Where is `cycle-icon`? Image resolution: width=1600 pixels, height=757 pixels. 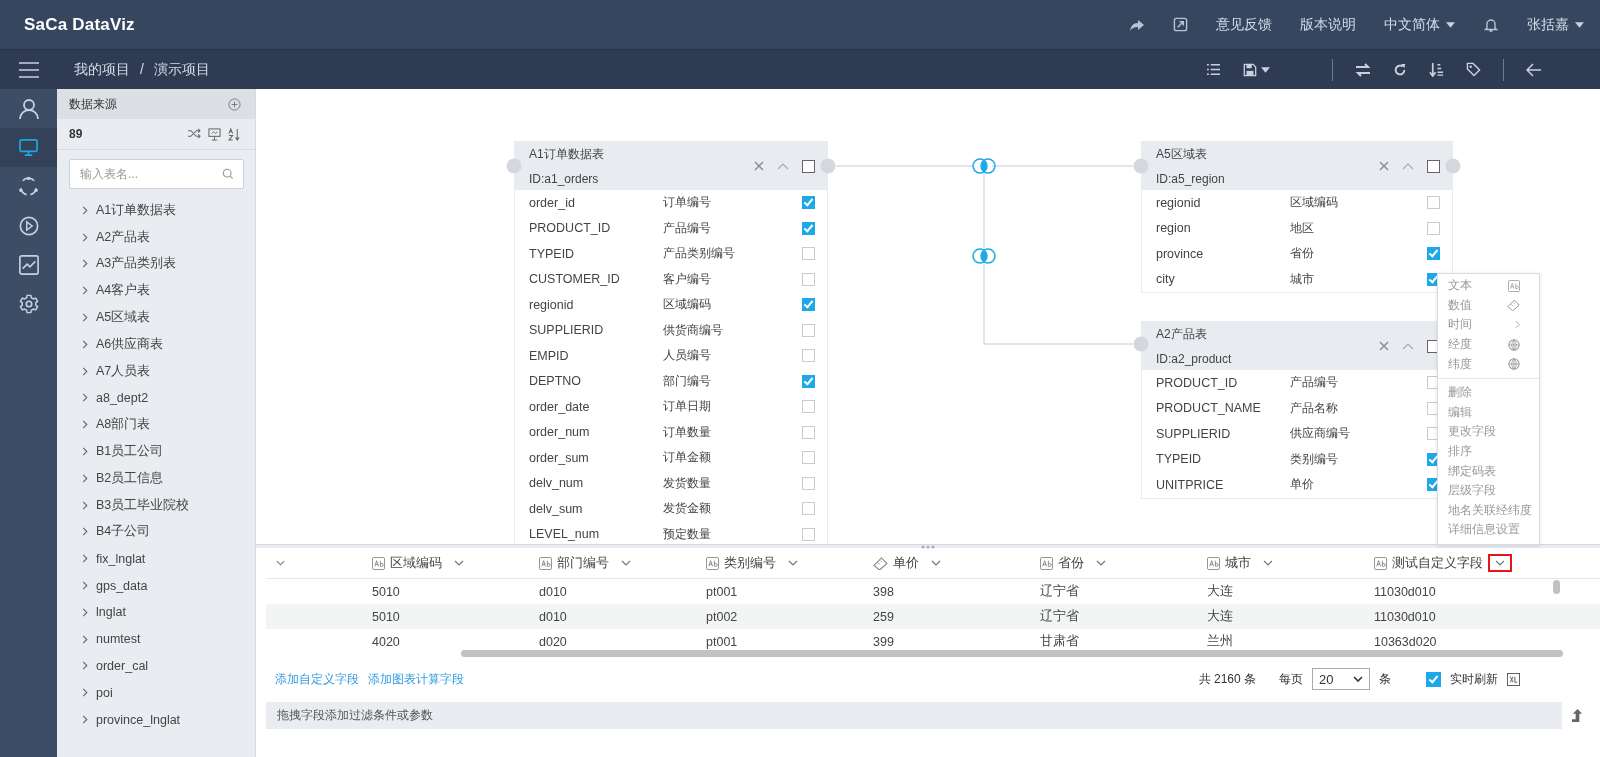 cycle-icon is located at coordinates (28, 186).